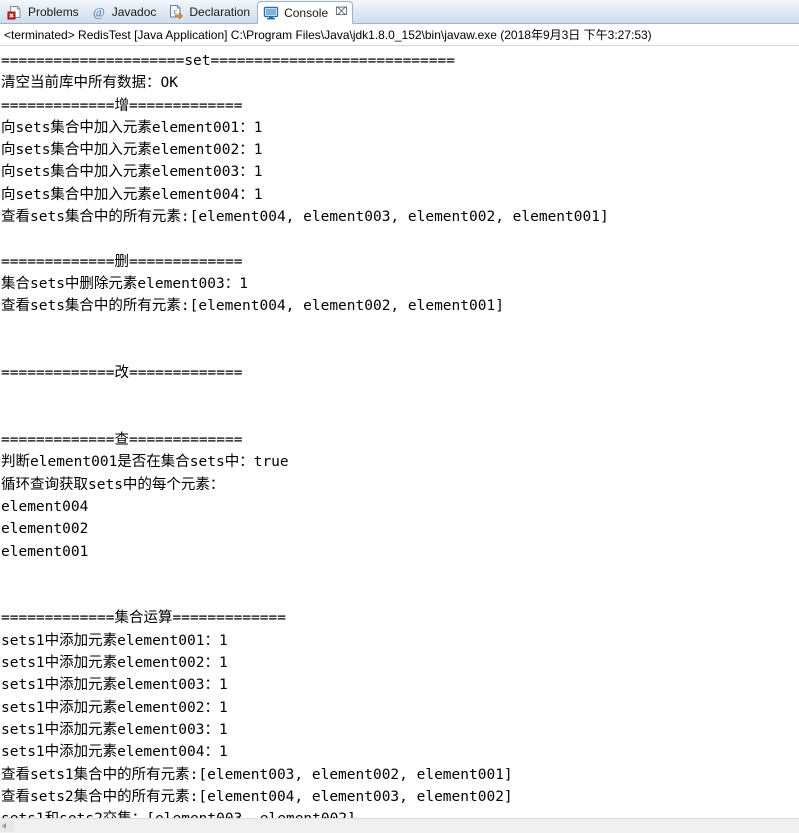 The width and height of the screenshot is (799, 833). I want to click on problems-icon, so click(15, 12).